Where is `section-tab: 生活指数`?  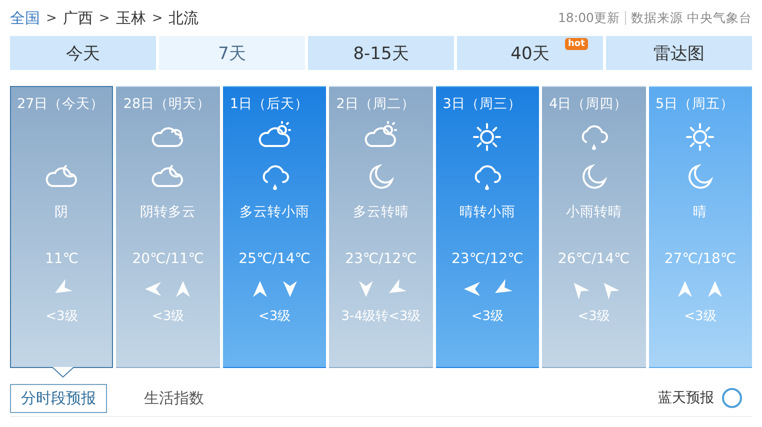 section-tab: 生活指数 is located at coordinates (174, 398).